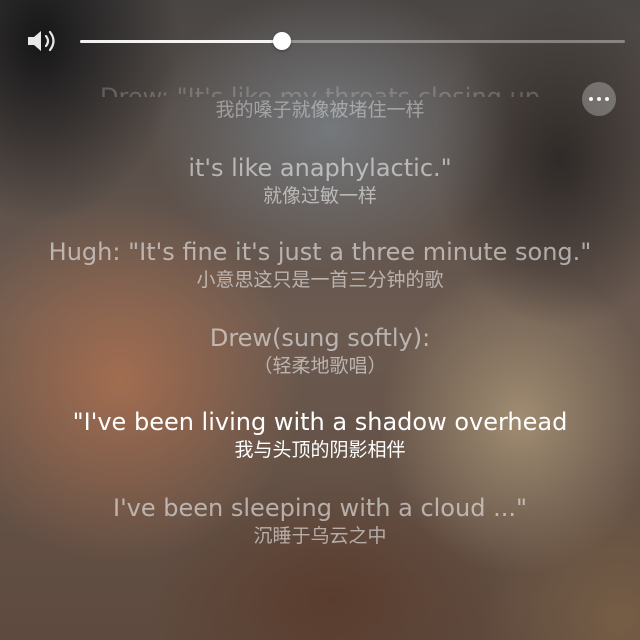  Describe the element at coordinates (607, 99) in the screenshot. I see `more-dot` at that location.